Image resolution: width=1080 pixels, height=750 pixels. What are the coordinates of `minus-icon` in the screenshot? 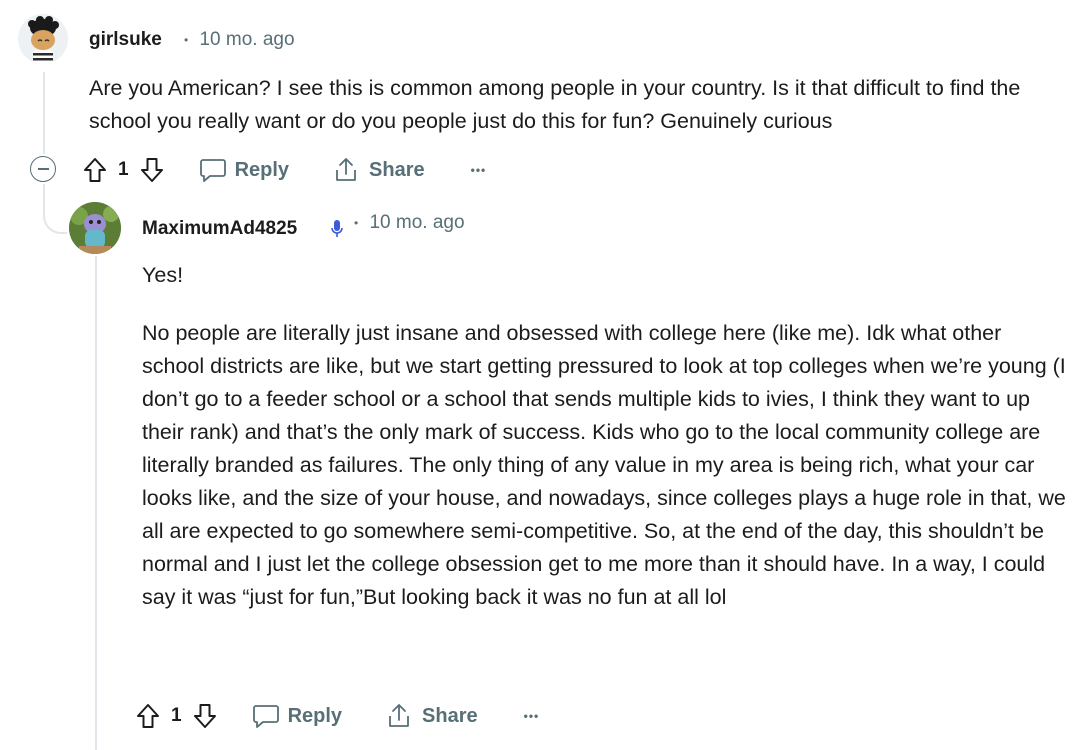 It's located at (43, 169).